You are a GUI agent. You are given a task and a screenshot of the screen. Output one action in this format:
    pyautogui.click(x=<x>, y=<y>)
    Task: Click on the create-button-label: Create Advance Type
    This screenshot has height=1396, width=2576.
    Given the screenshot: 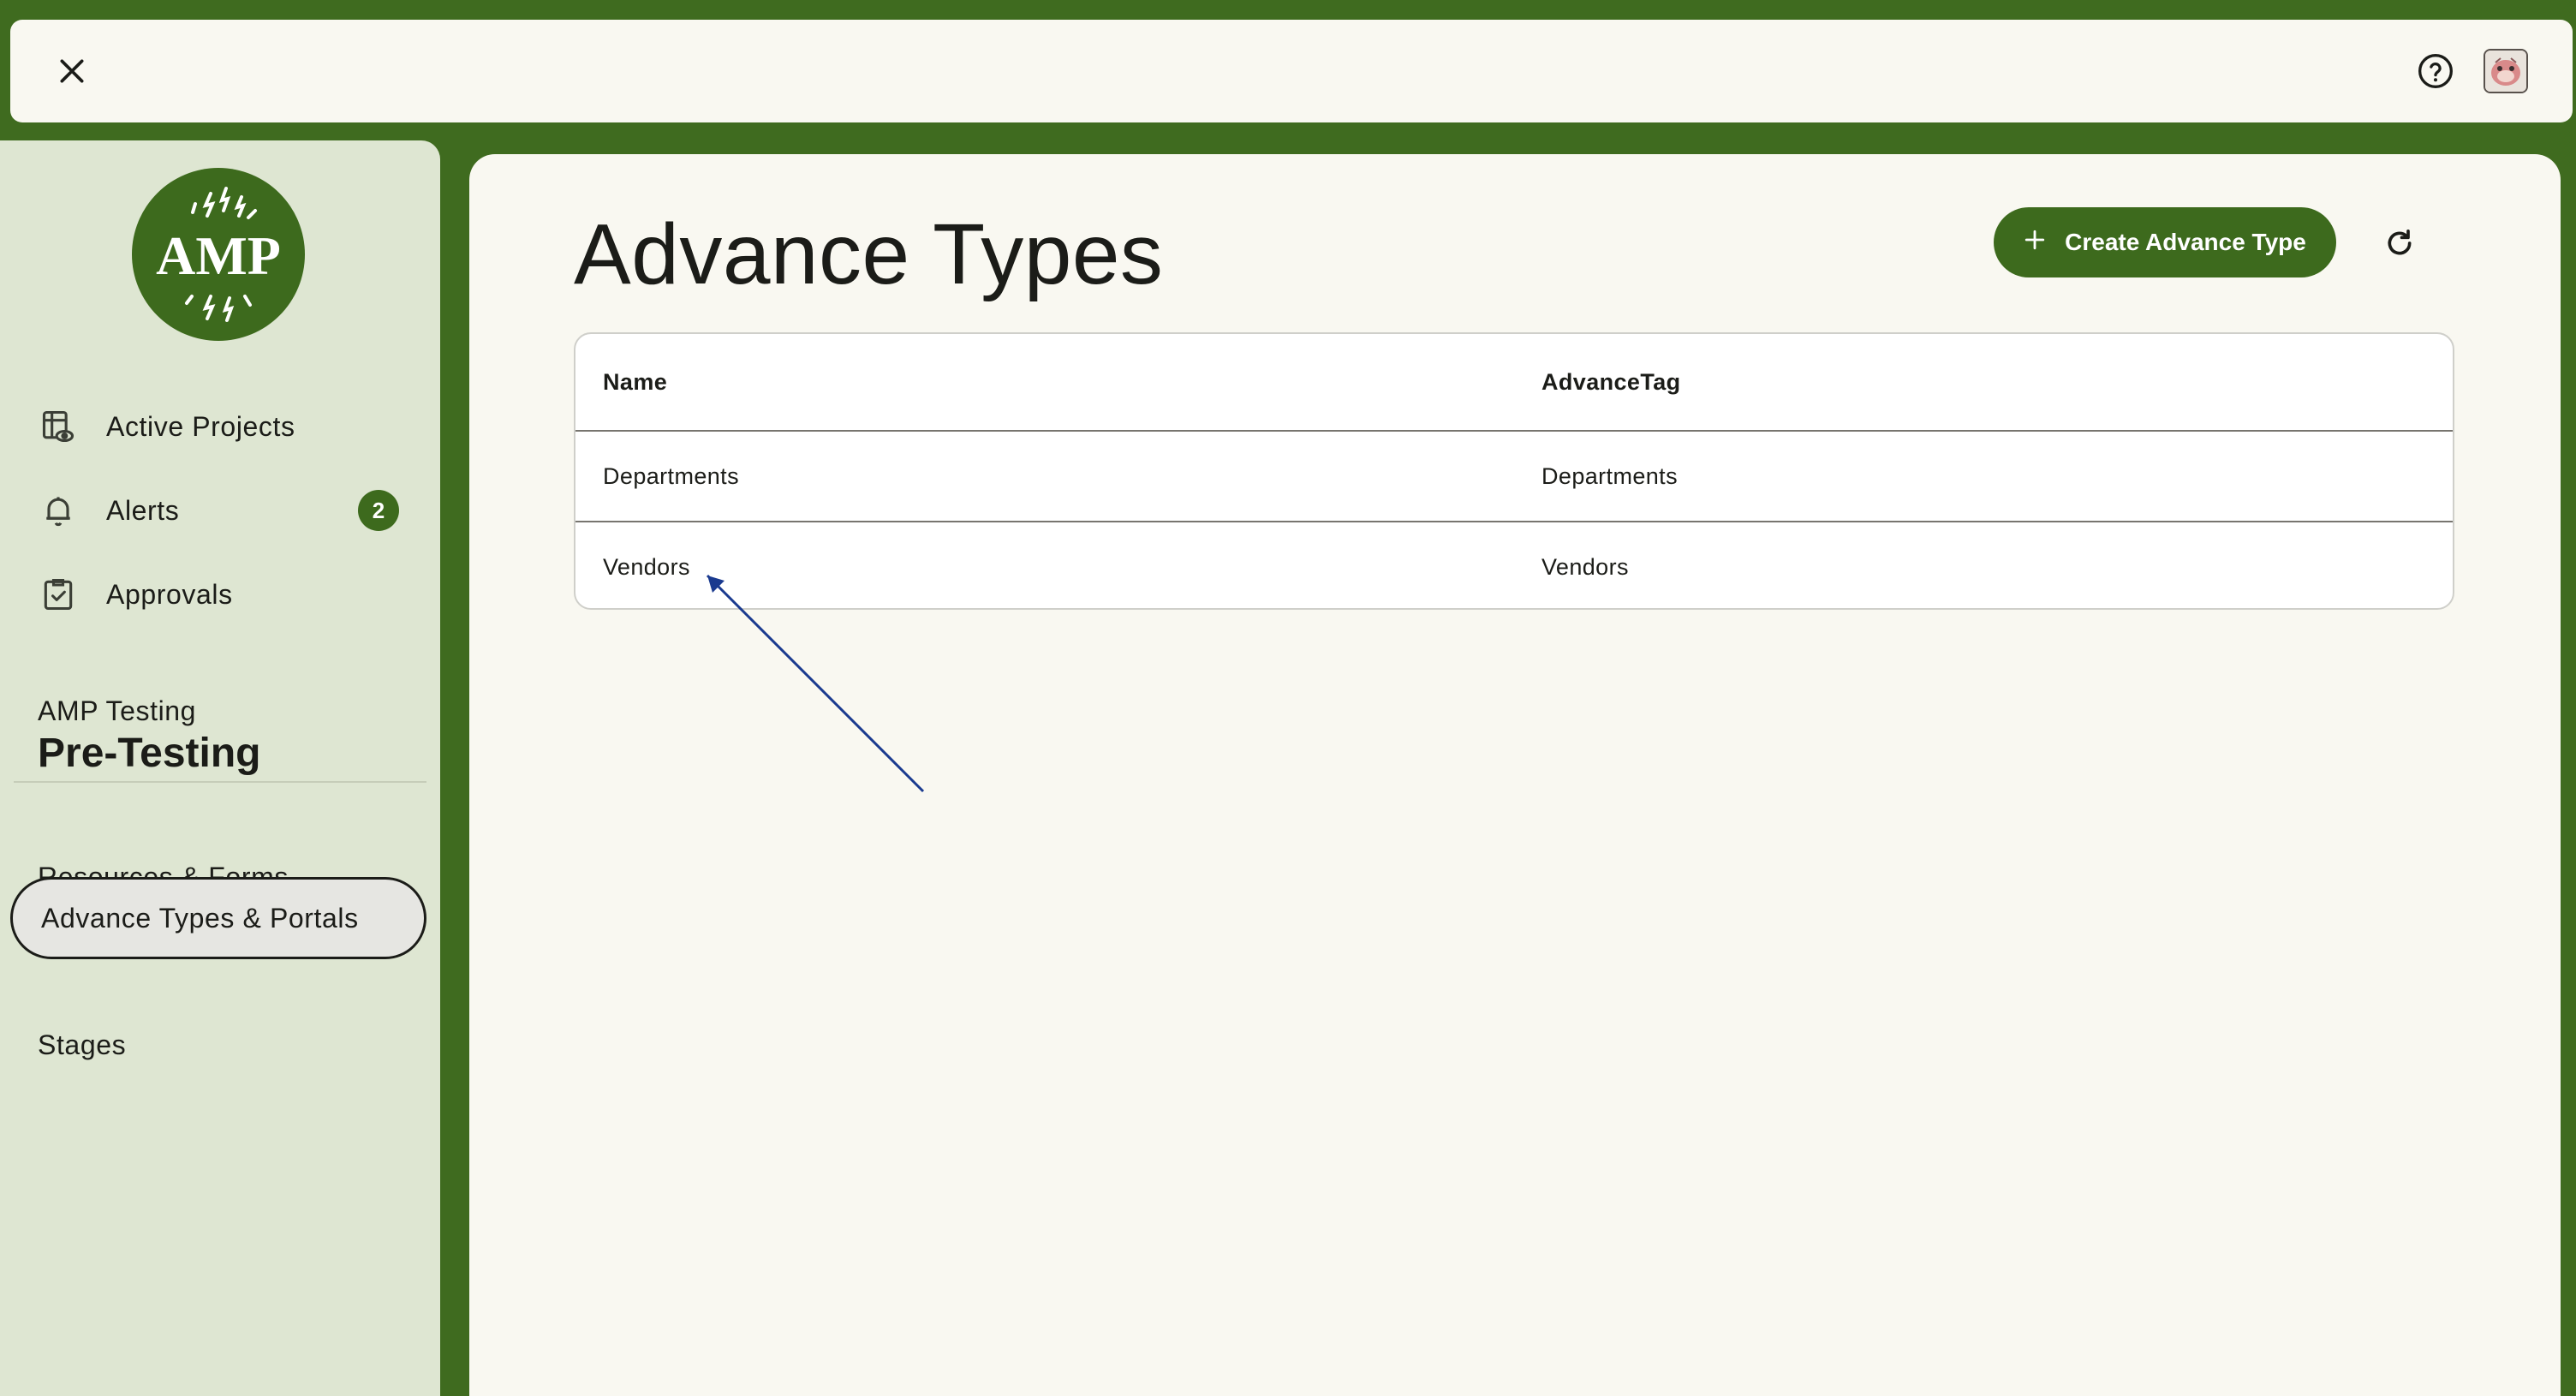 What is the action you would take?
    pyautogui.click(x=2185, y=242)
    